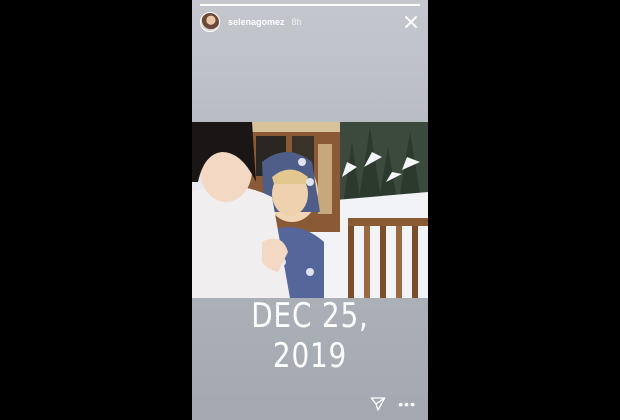  Describe the element at coordinates (309, 22) in the screenshot. I see `story-header: selenagomez 8h` at that location.